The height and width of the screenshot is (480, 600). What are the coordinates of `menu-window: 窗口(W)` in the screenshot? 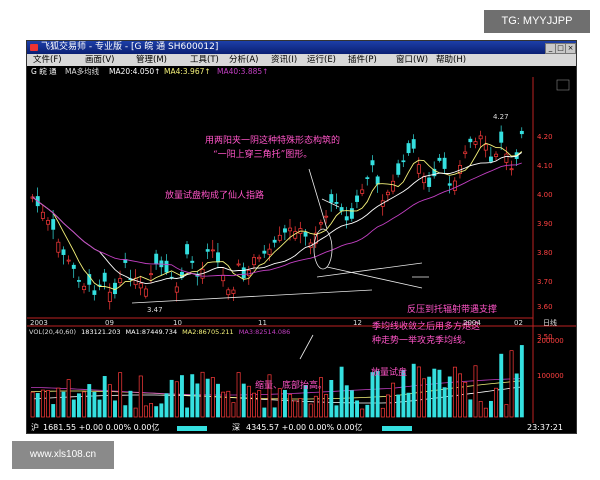 It's located at (412, 60).